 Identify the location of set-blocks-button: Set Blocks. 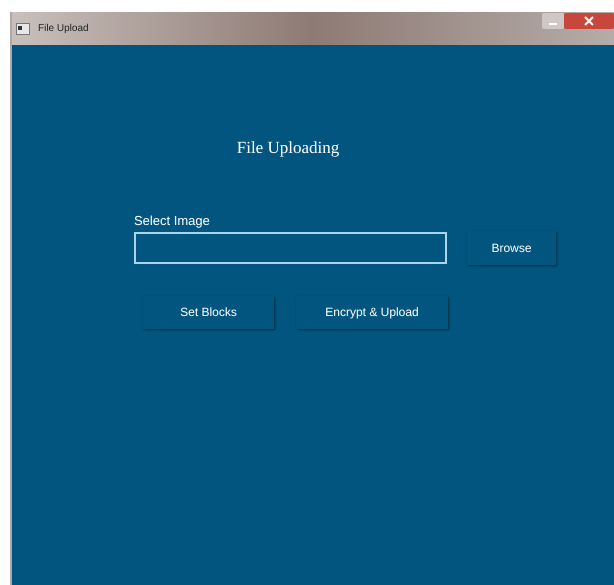
(208, 312).